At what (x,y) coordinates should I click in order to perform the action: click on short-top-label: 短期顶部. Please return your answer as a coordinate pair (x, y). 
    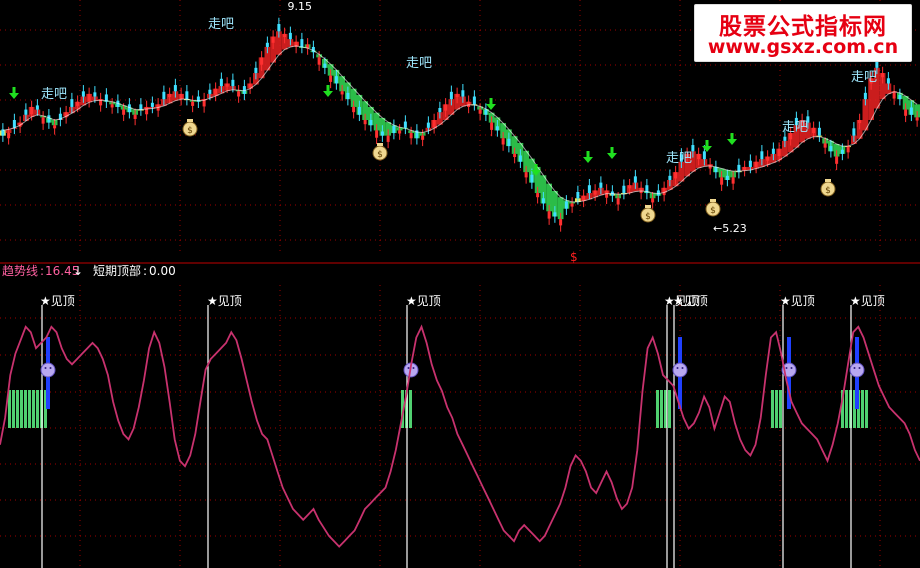
    Looking at the image, I should click on (117, 271).